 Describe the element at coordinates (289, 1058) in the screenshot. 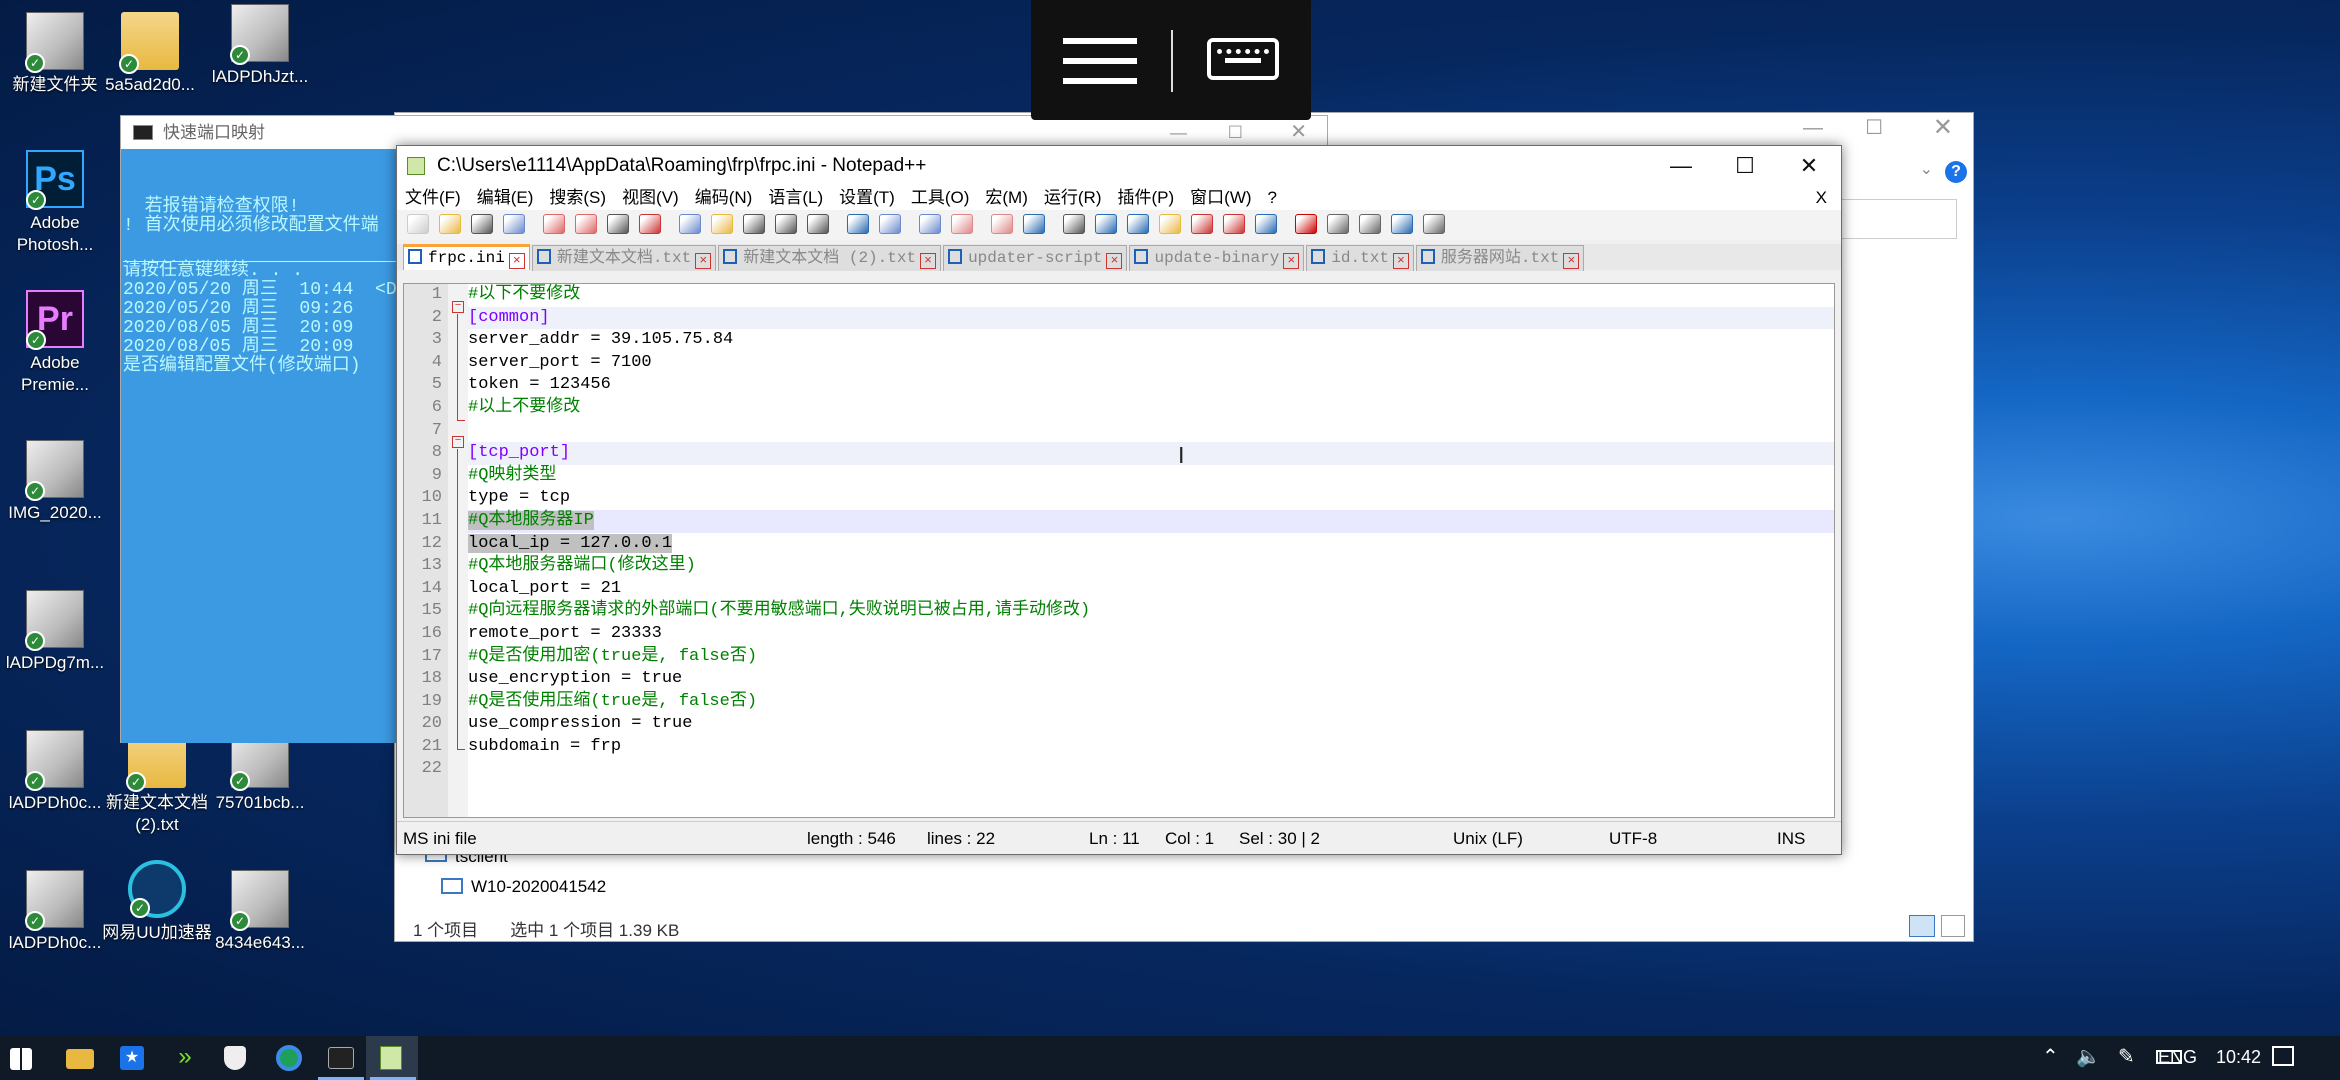

I see `edge-browser-icon` at that location.